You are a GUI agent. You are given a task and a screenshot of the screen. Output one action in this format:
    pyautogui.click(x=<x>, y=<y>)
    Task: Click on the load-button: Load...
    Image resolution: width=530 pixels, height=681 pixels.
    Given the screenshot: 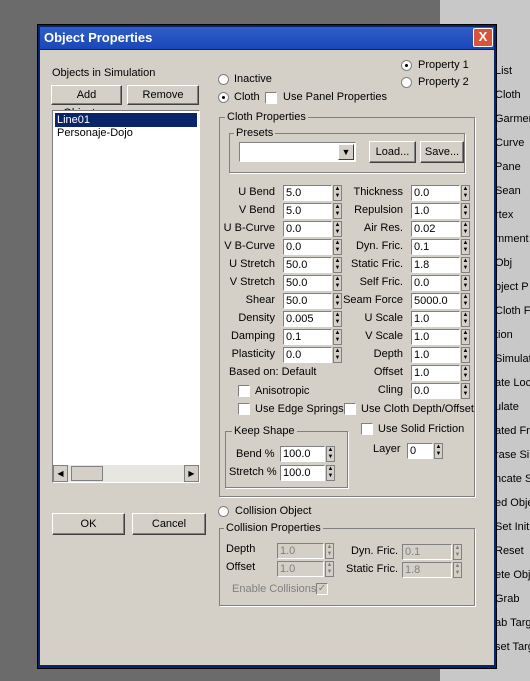 What is the action you would take?
    pyautogui.click(x=392, y=152)
    